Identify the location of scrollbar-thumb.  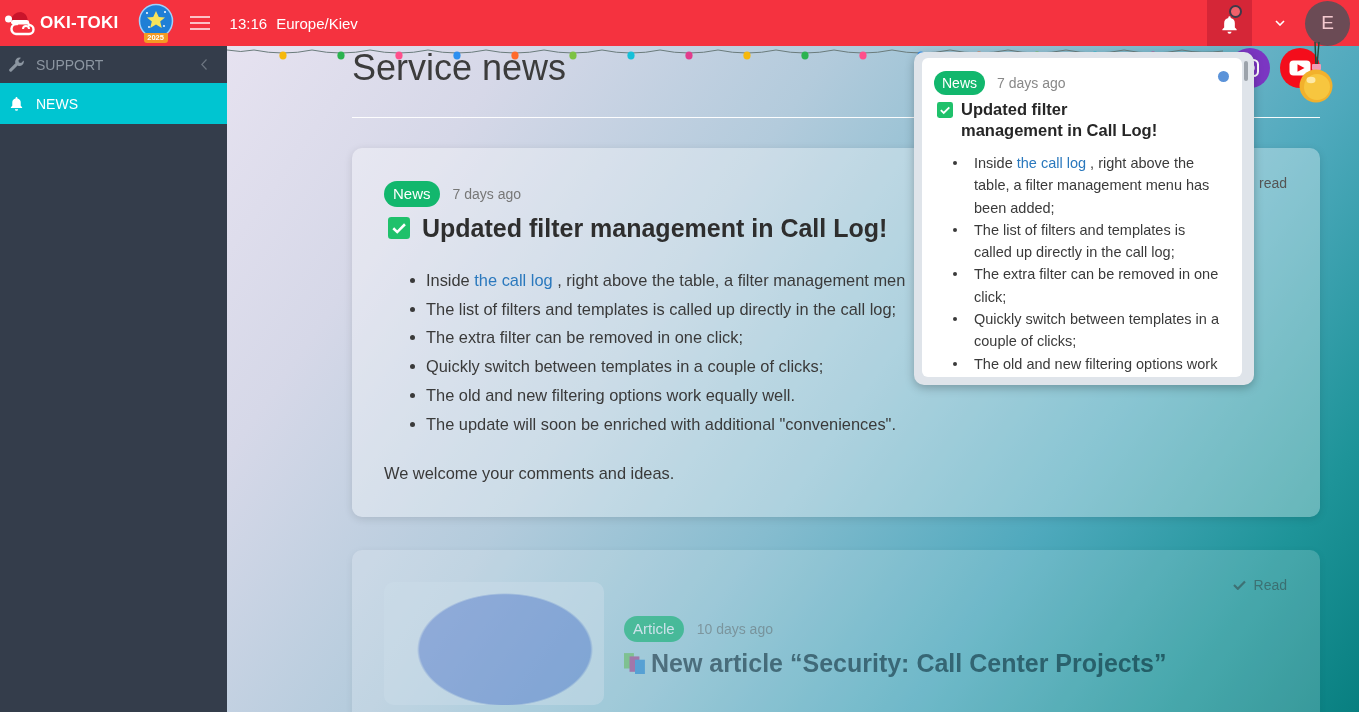
(1246, 71).